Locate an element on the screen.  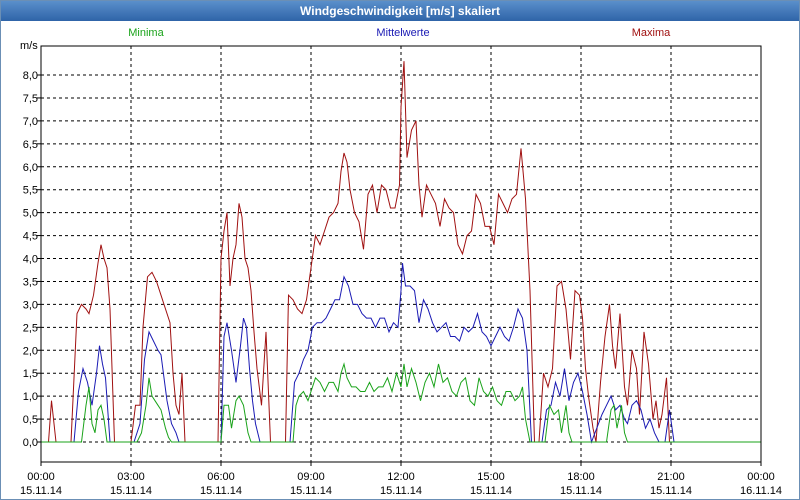
y-tick-label: 4,0 is located at coordinates (30, 260).